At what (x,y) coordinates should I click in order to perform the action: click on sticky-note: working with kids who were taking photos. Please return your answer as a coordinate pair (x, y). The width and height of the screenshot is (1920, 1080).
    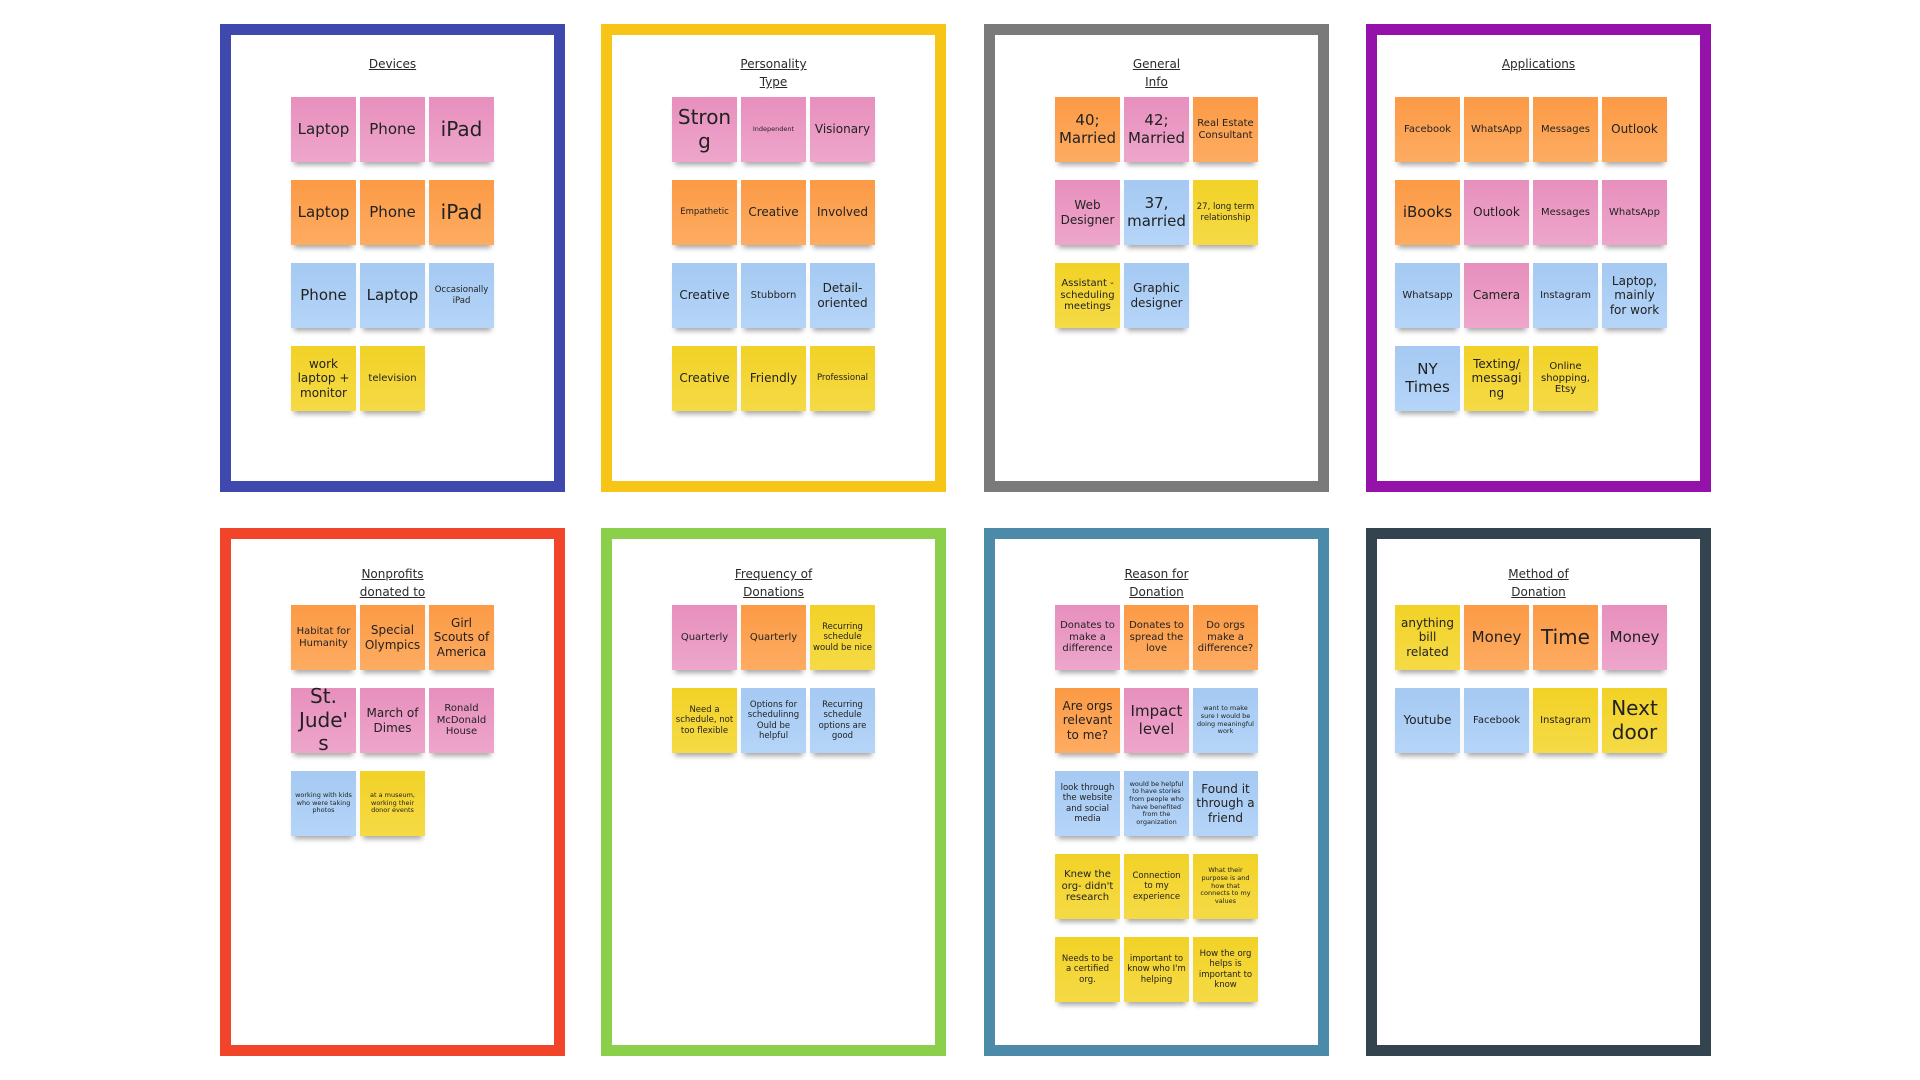
    Looking at the image, I should click on (323, 803).